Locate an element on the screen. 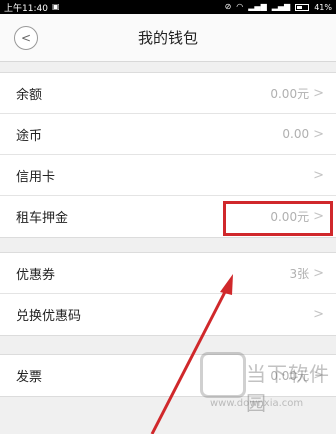  watermark-logo-icon is located at coordinates (223, 375).